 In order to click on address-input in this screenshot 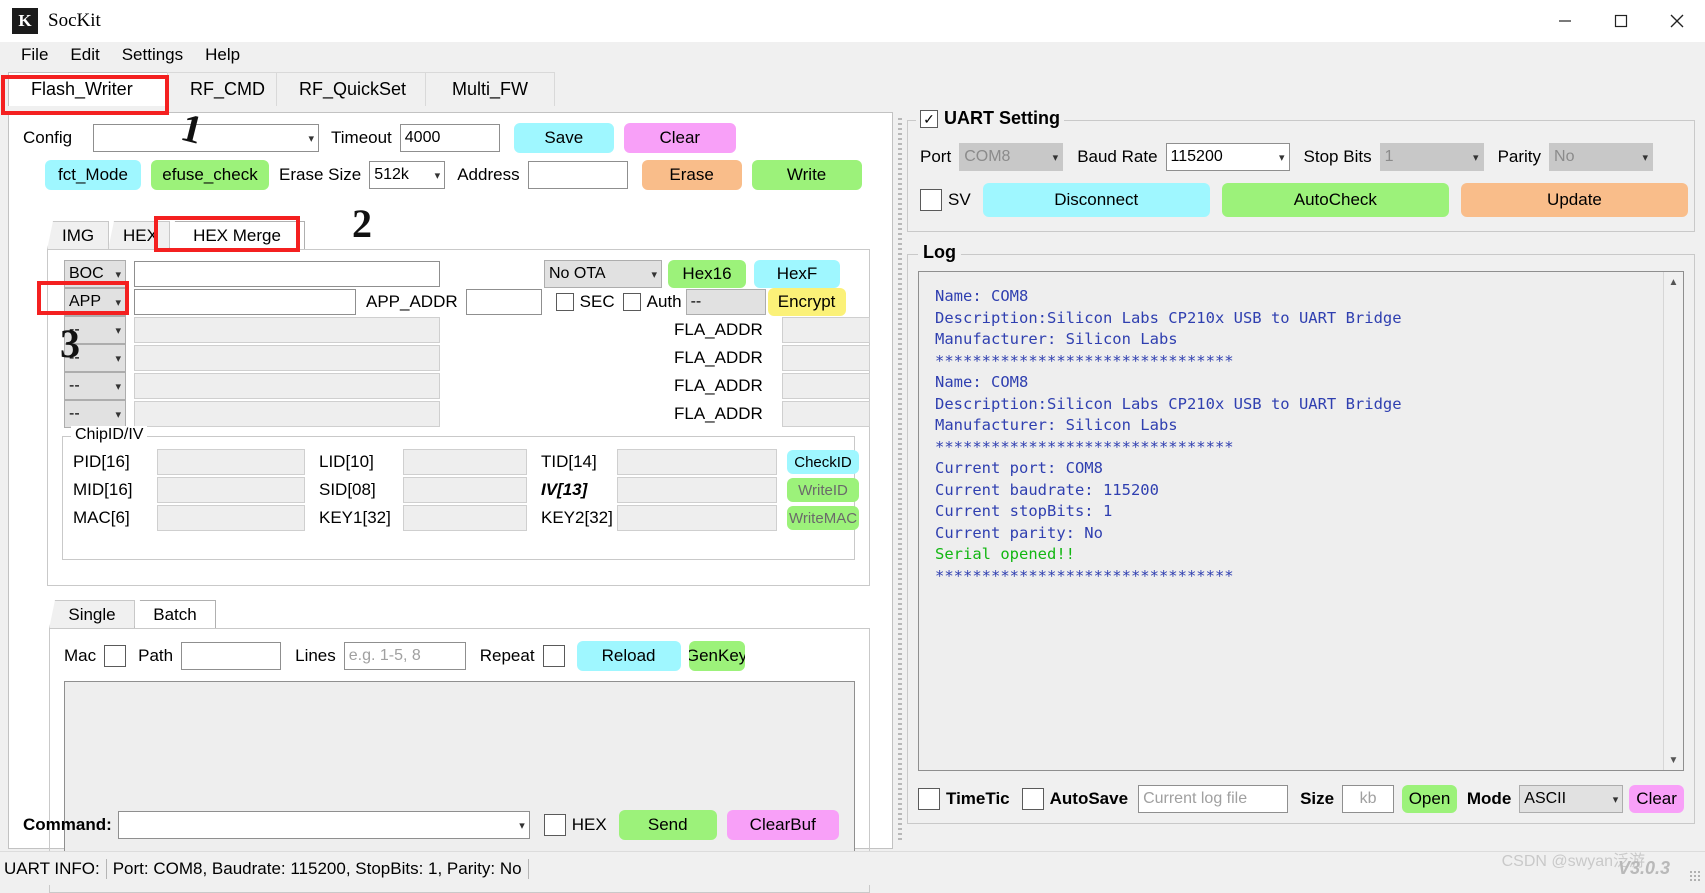, I will do `click(577, 175)`.